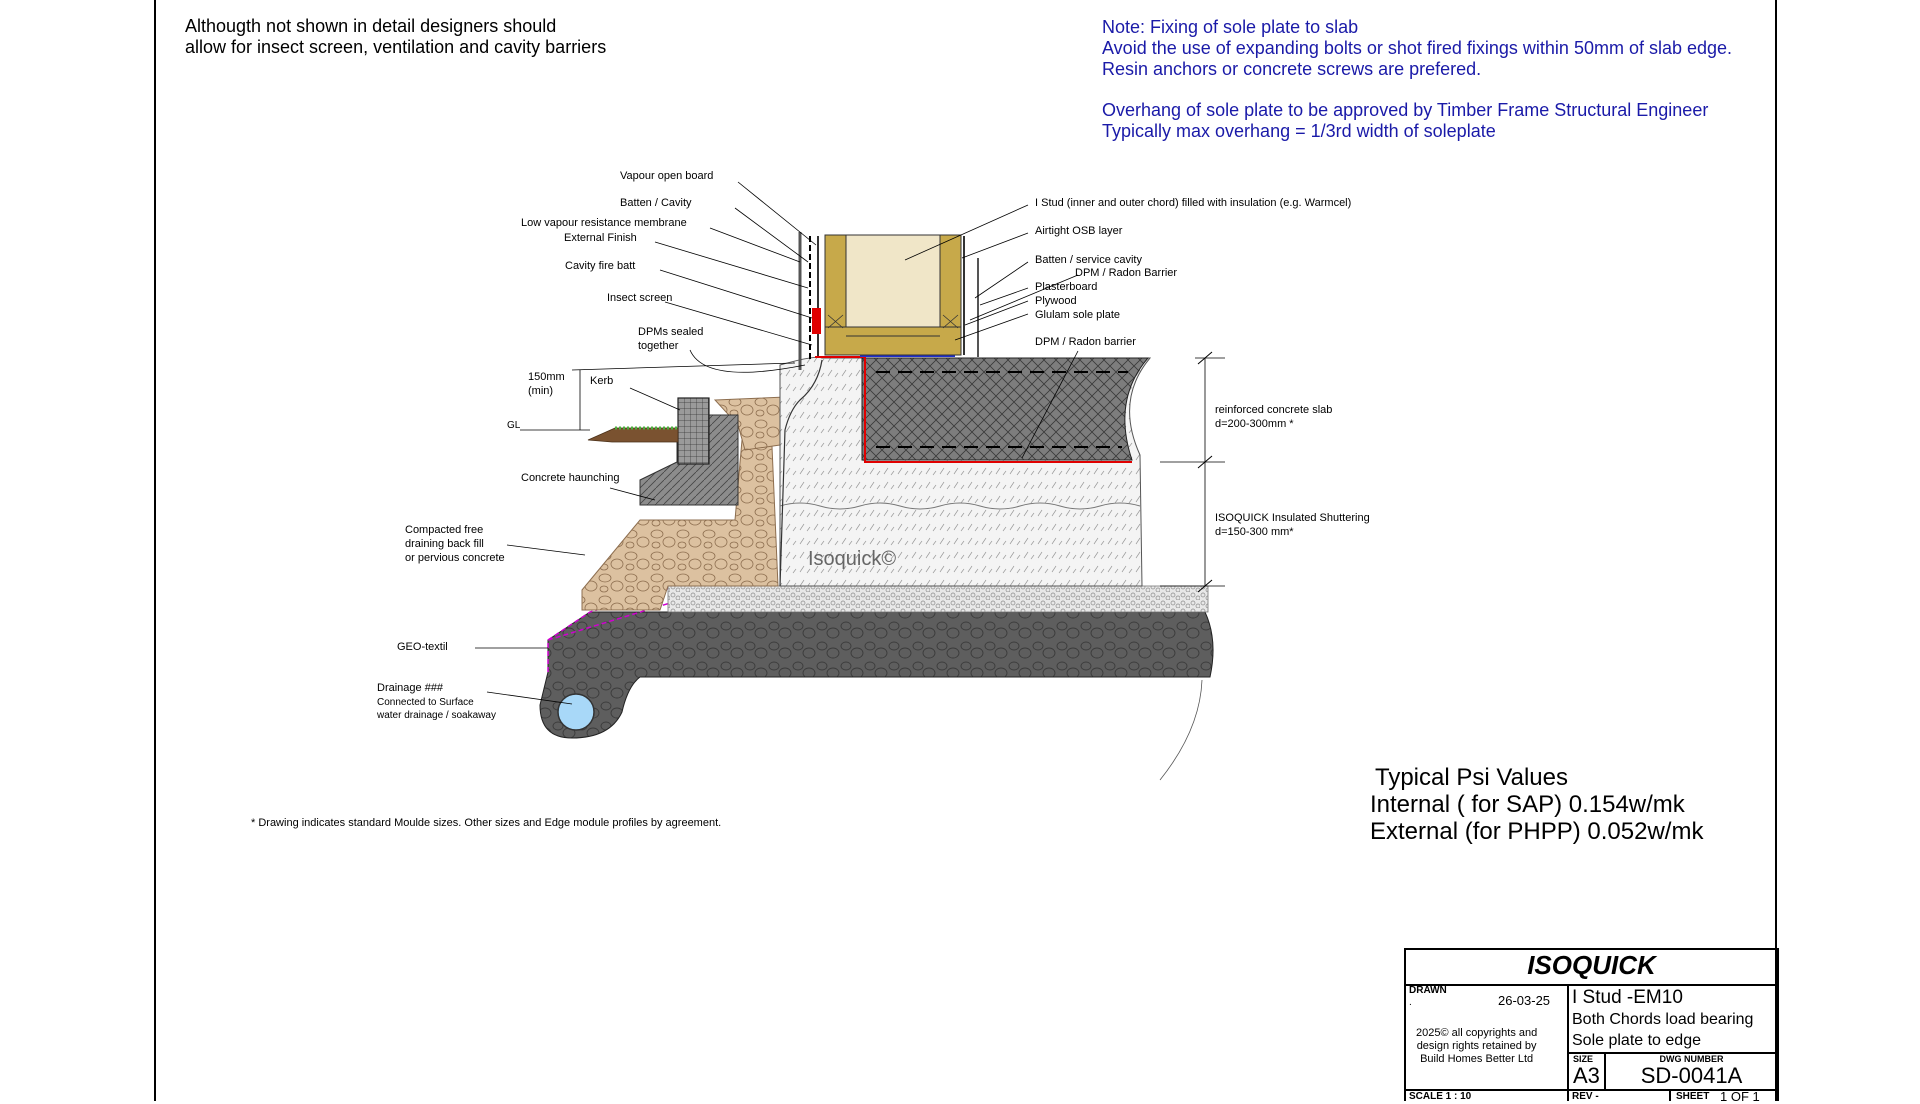 This screenshot has width=1920, height=1104. Describe the element at coordinates (1585, 1096) in the screenshot. I see `revision: REV -` at that location.